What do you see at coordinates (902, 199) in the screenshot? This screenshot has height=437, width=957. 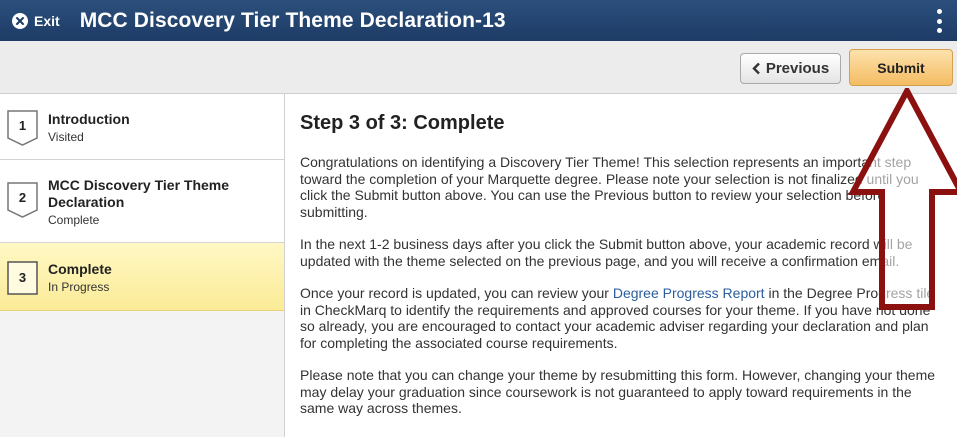 I see `up-arrow-annotation-icon` at bounding box center [902, 199].